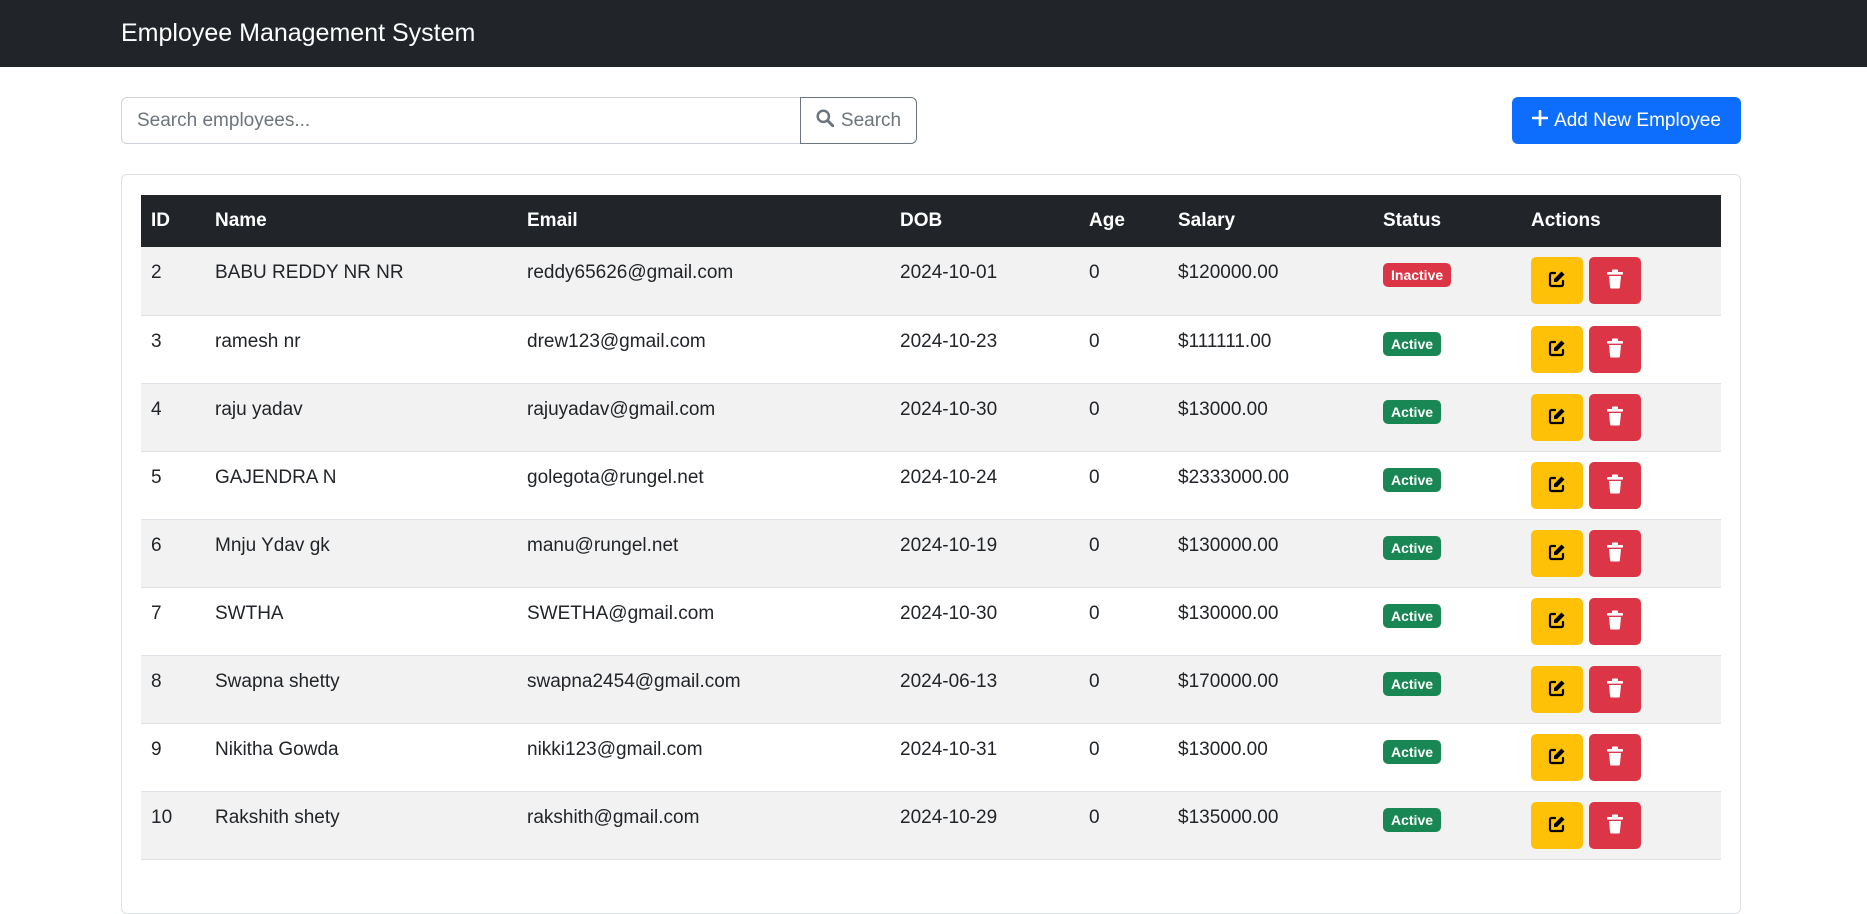  I want to click on cell-email: swapna2454@gmail.com, so click(634, 681).